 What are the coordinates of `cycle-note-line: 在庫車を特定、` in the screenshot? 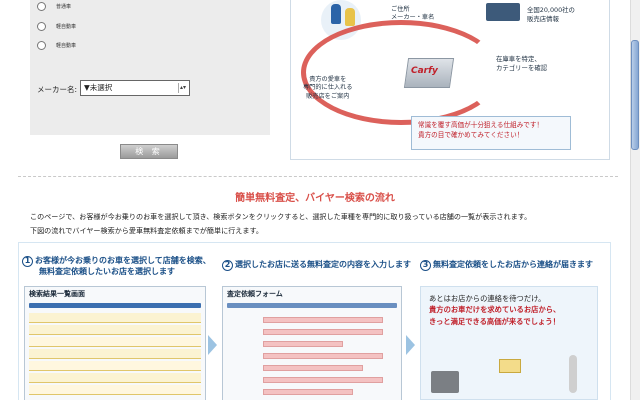 It's located at (518, 59).